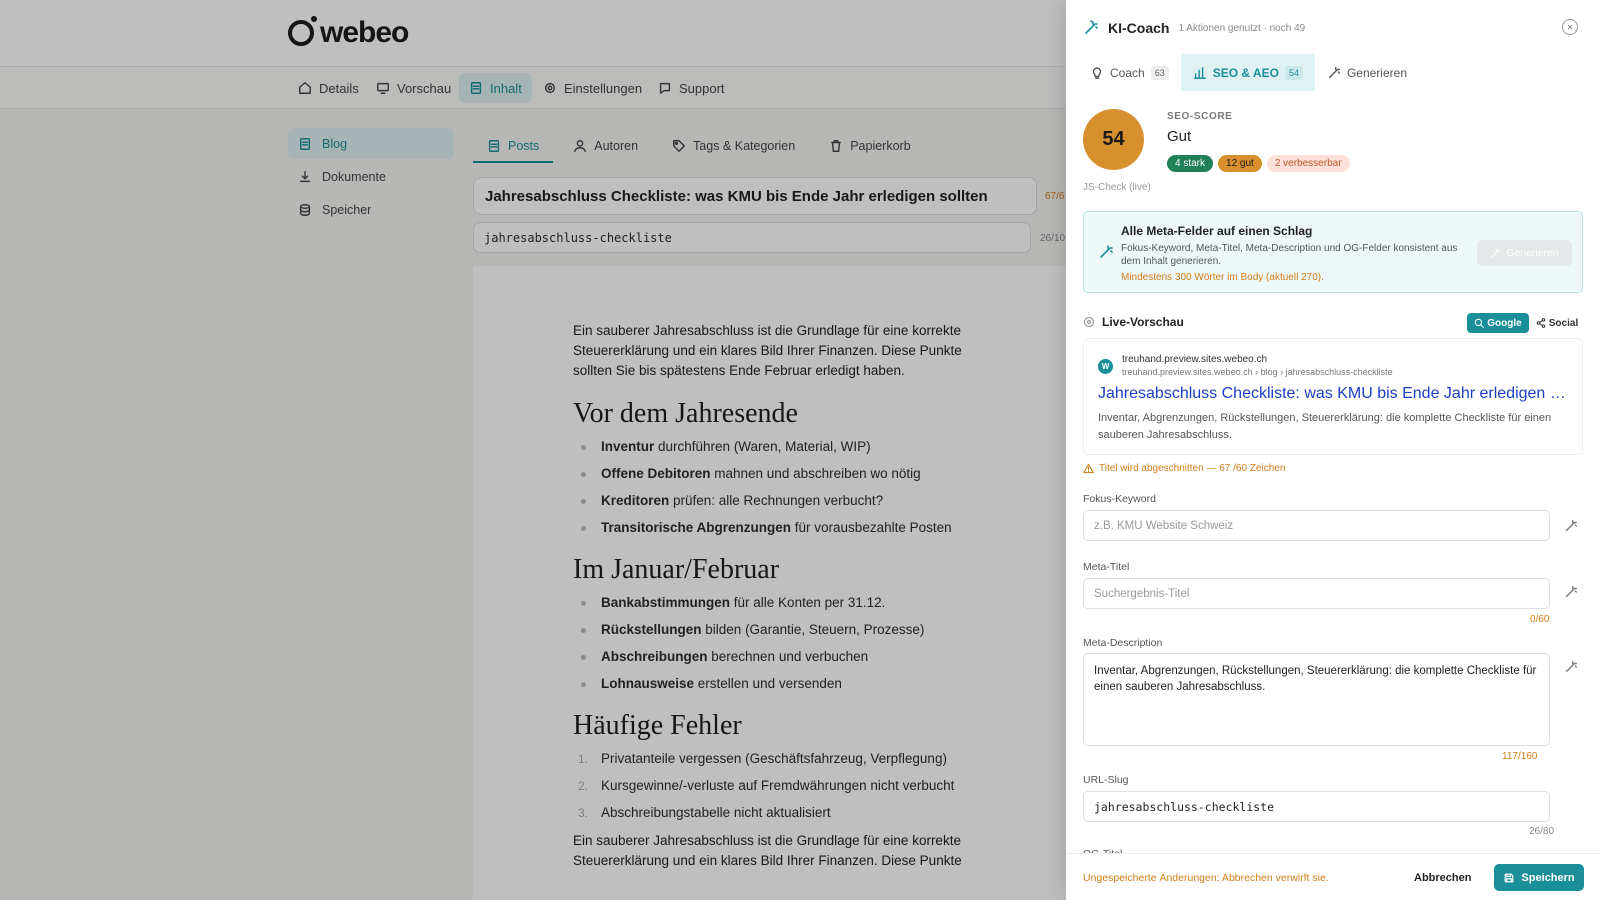 The image size is (1600, 900). Describe the element at coordinates (1190, 163) in the screenshot. I see `chip-strong: 4 stark` at that location.